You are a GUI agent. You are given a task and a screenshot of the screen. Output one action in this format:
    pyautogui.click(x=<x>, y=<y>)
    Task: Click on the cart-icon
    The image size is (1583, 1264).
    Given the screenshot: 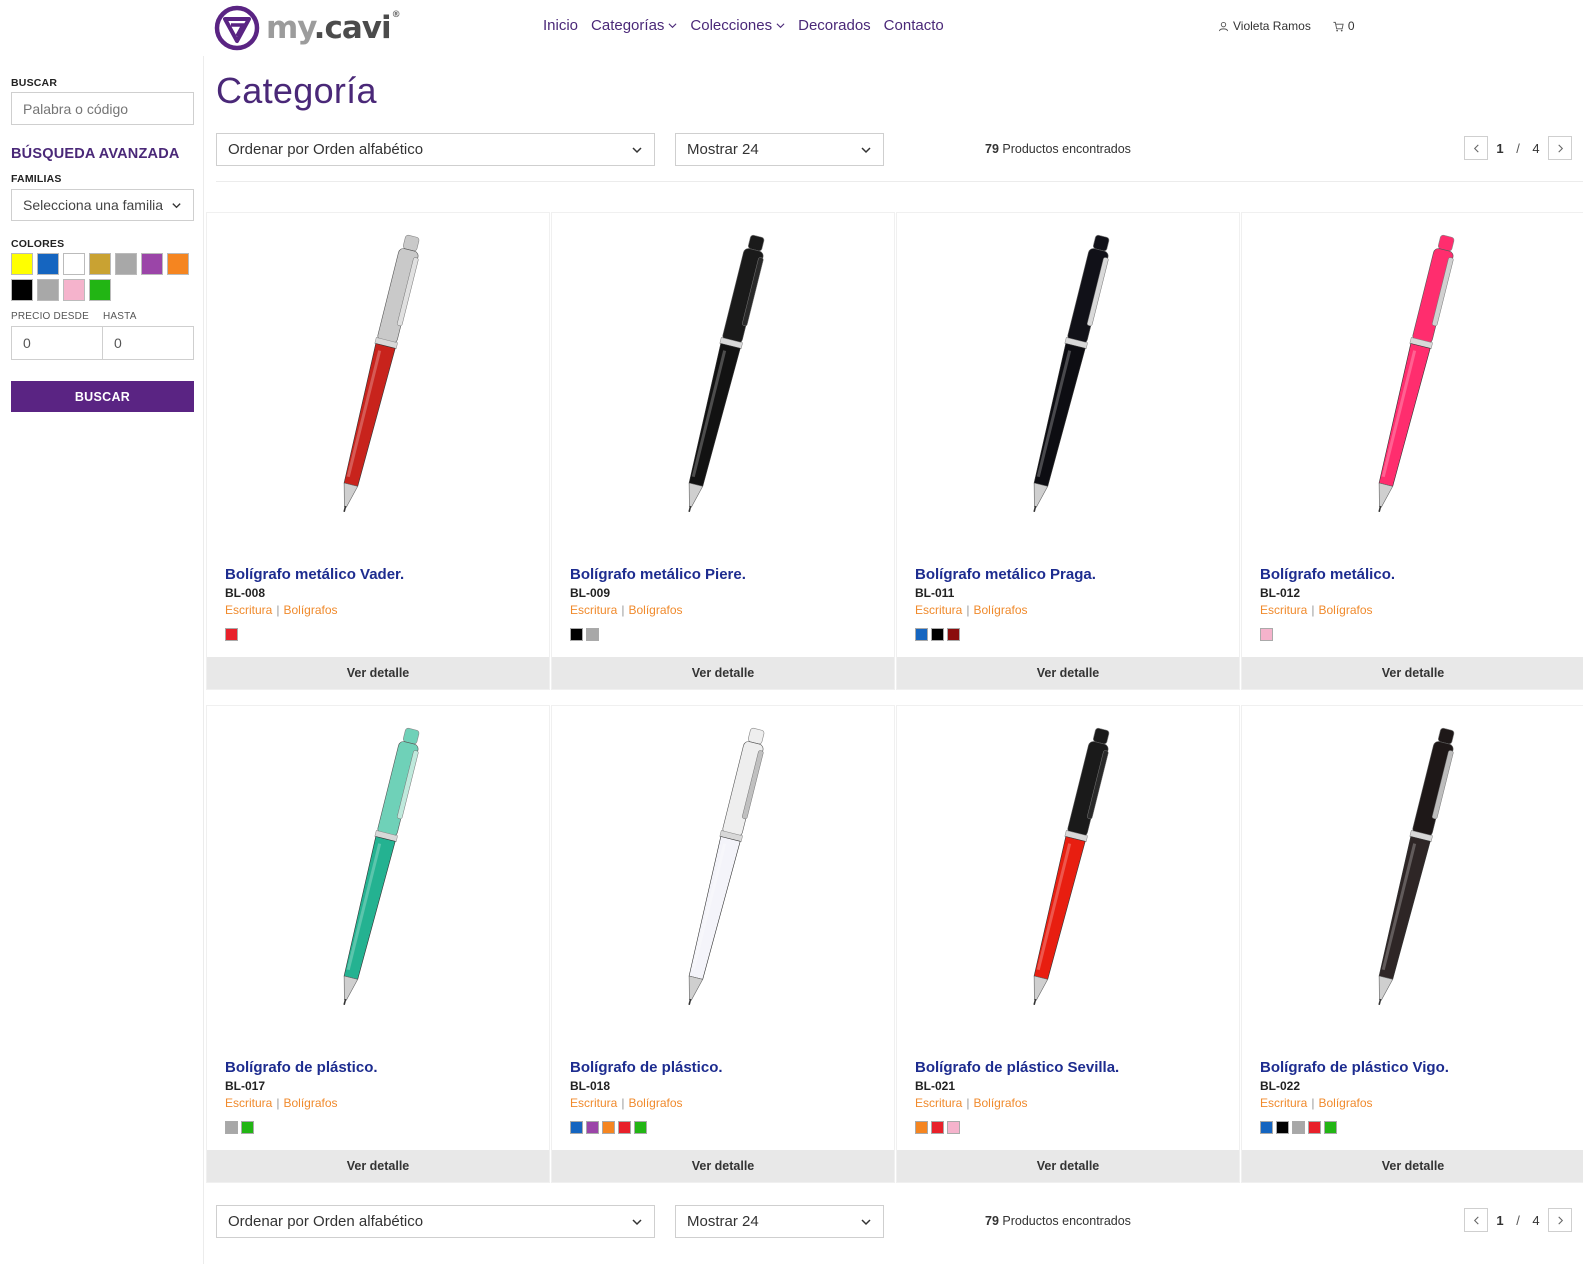 What is the action you would take?
    pyautogui.click(x=1338, y=26)
    